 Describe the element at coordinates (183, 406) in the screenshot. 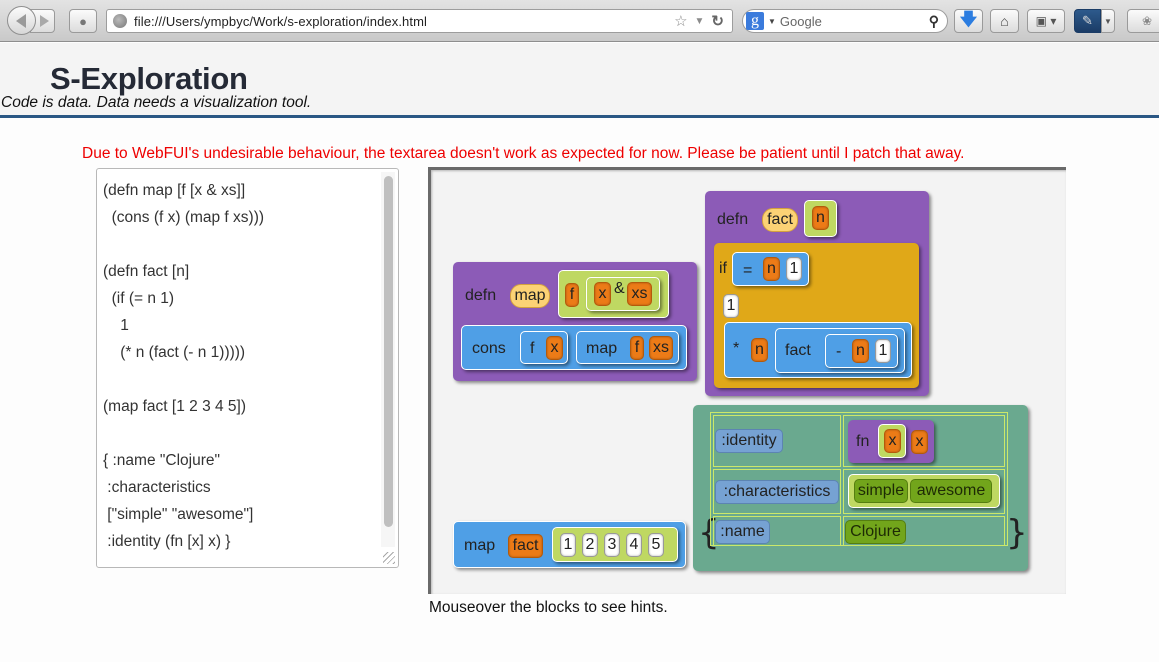

I see `code-line: (map fact [1 2 3 4 5])` at that location.